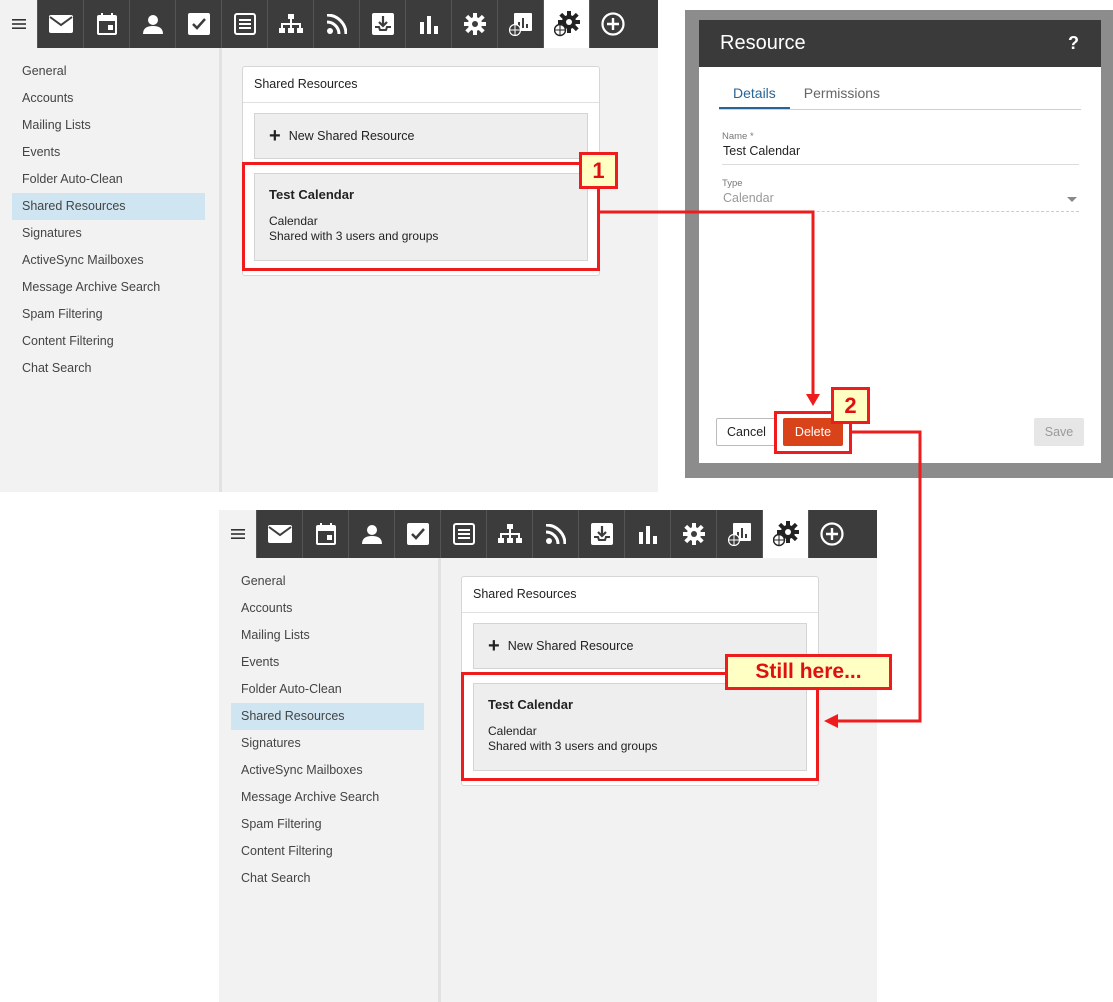 This screenshot has width=1113, height=1002. What do you see at coordinates (850, 405) in the screenshot?
I see `step-2-badge: 2` at bounding box center [850, 405].